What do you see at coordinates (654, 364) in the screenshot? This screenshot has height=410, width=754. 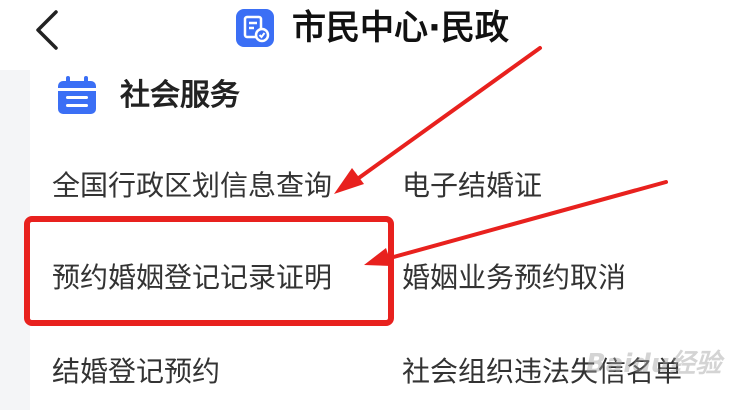 I see `watermark-logo: Baidu经验` at bounding box center [654, 364].